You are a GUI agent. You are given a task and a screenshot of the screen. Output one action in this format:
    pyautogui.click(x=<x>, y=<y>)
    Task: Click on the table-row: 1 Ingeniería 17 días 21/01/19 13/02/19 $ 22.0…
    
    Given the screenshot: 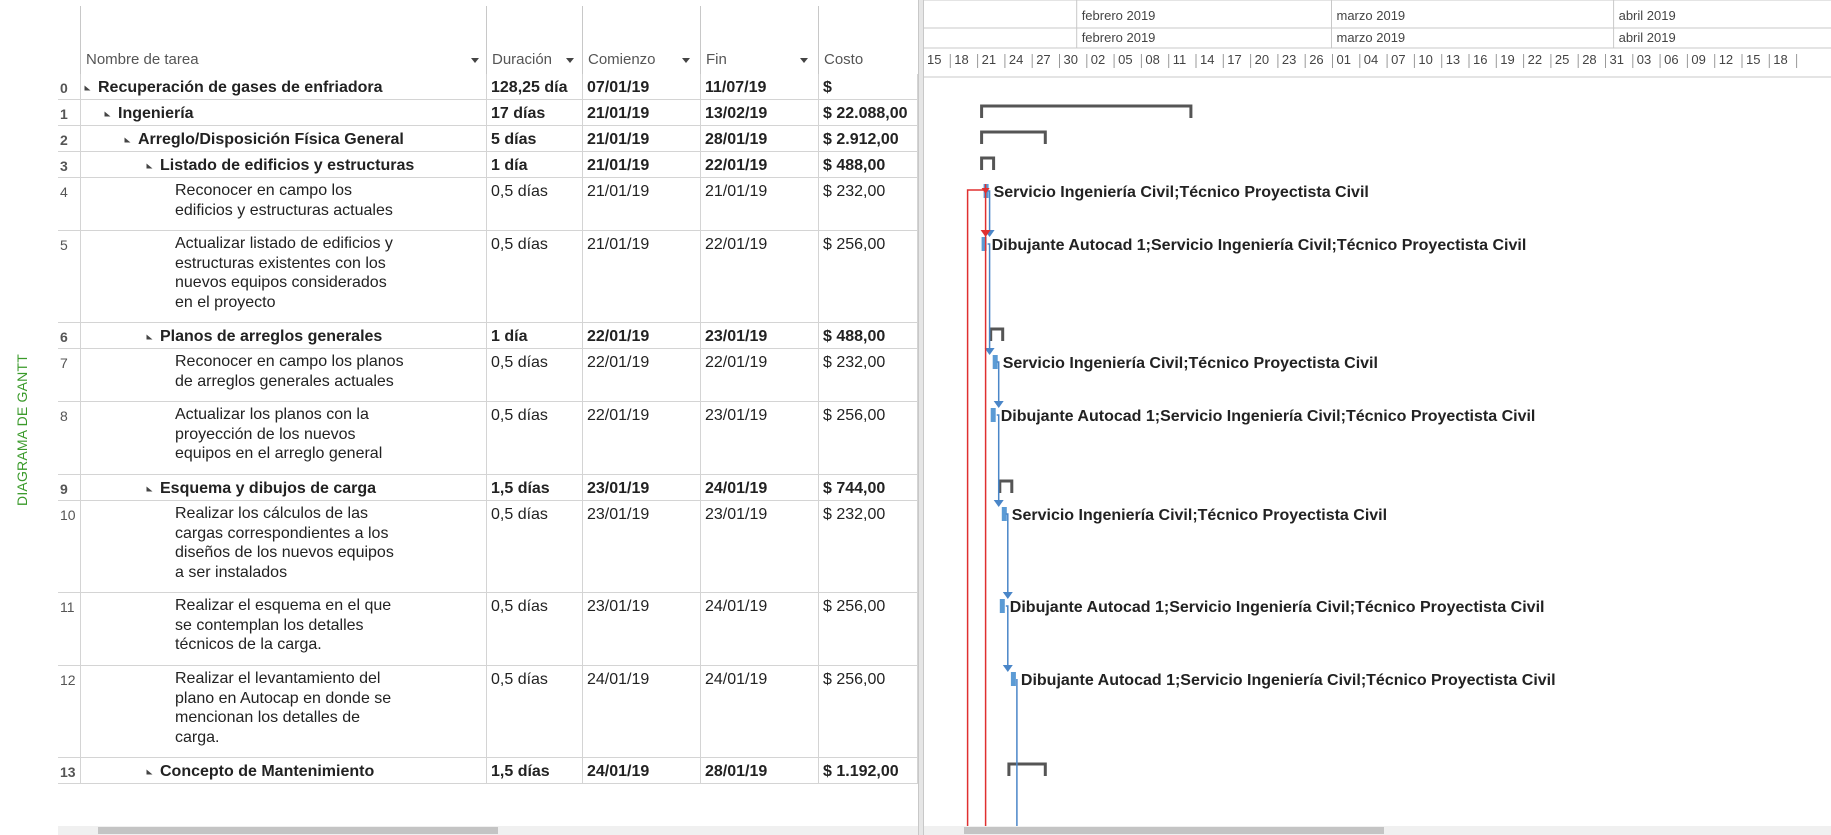 What is the action you would take?
    pyautogui.click(x=488, y=113)
    